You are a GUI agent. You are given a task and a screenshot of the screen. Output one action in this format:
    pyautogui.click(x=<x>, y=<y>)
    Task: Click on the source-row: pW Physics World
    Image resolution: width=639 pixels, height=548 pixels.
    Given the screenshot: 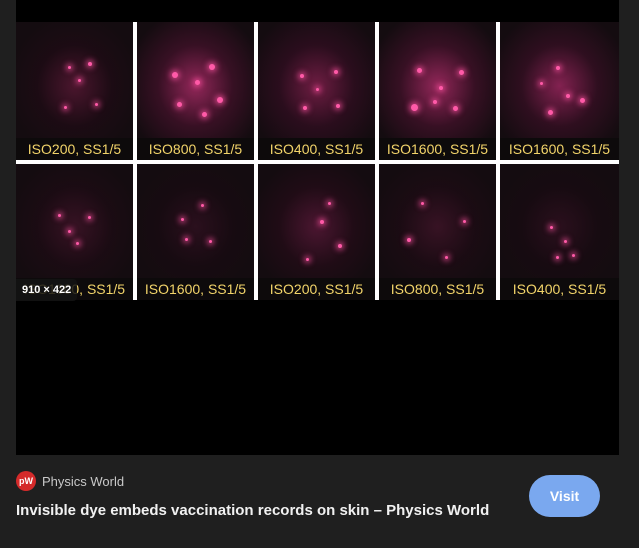 What is the action you would take?
    pyautogui.click(x=70, y=481)
    